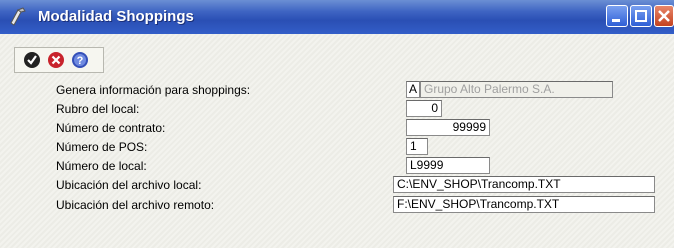 The width and height of the screenshot is (674, 248). I want to click on app-icon, so click(18, 17).